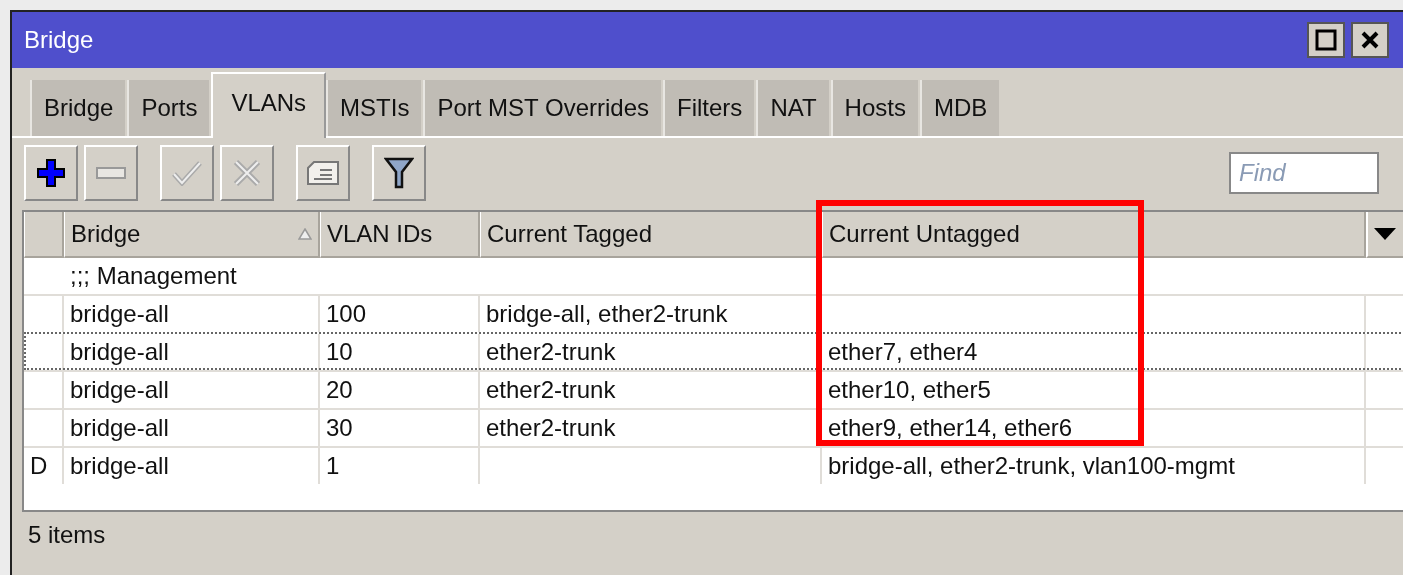  What do you see at coordinates (713, 427) in the screenshot?
I see `table-row: bridge-all 30 ether2-trunk ether9, ether14, ether6` at bounding box center [713, 427].